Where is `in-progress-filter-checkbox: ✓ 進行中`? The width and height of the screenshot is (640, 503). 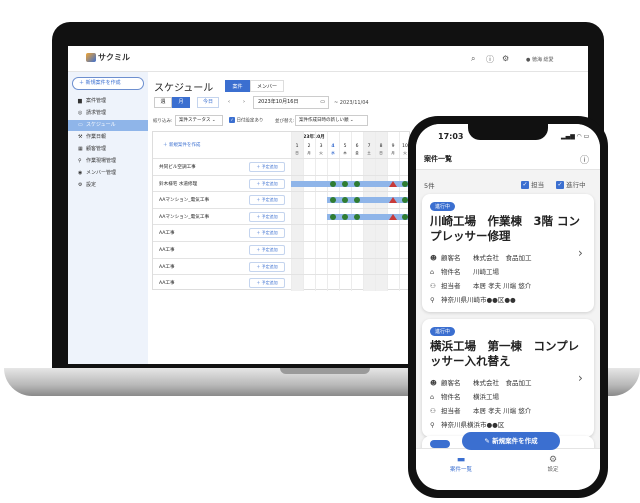
in-progress-filter-checkbox: ✓ 進行中 is located at coordinates (571, 184).